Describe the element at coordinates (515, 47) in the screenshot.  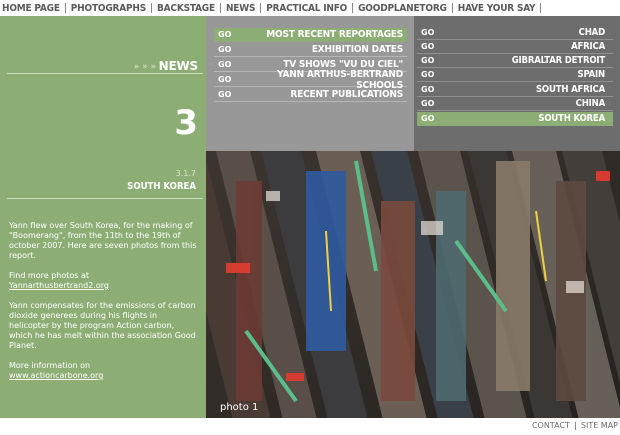
I see `country-item-africa: GO AFRICA` at that location.